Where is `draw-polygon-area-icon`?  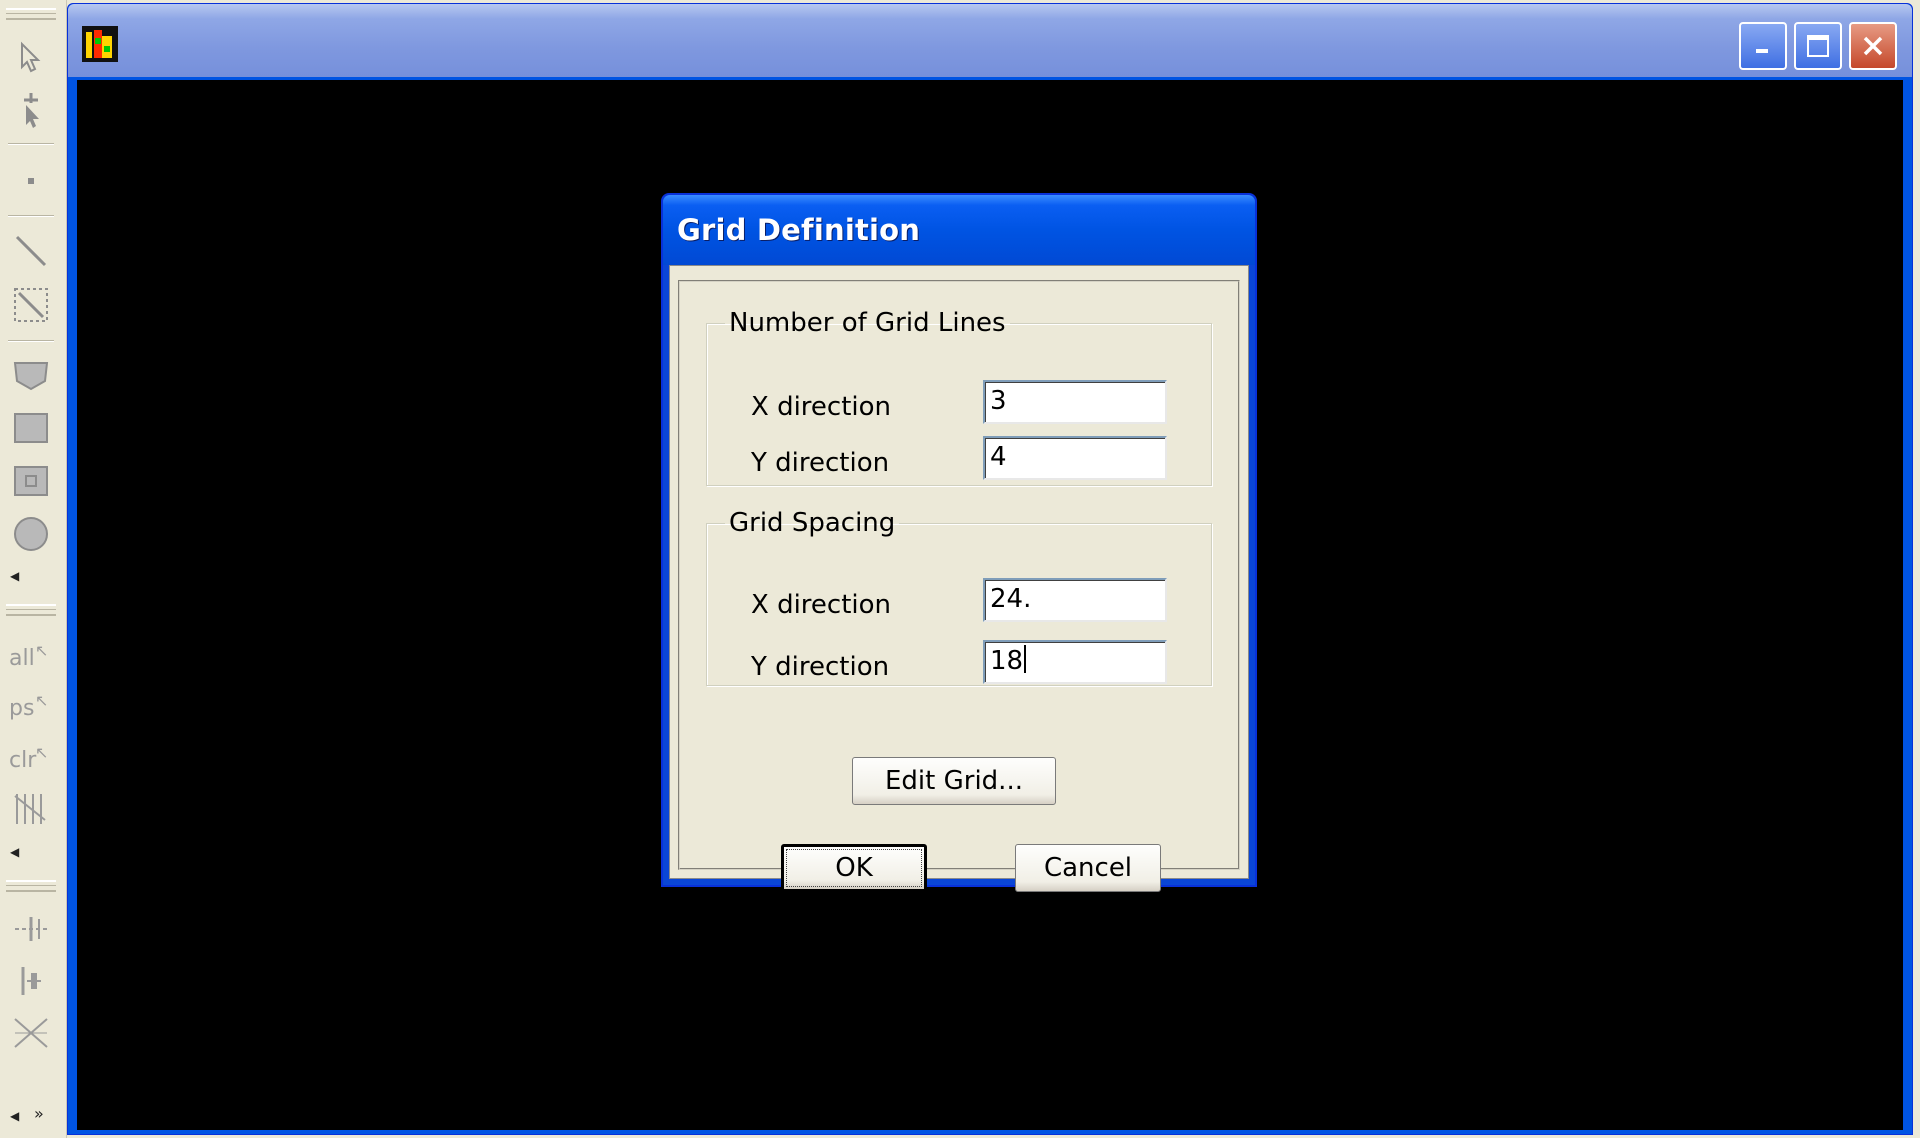 draw-polygon-area-icon is located at coordinates (31, 375).